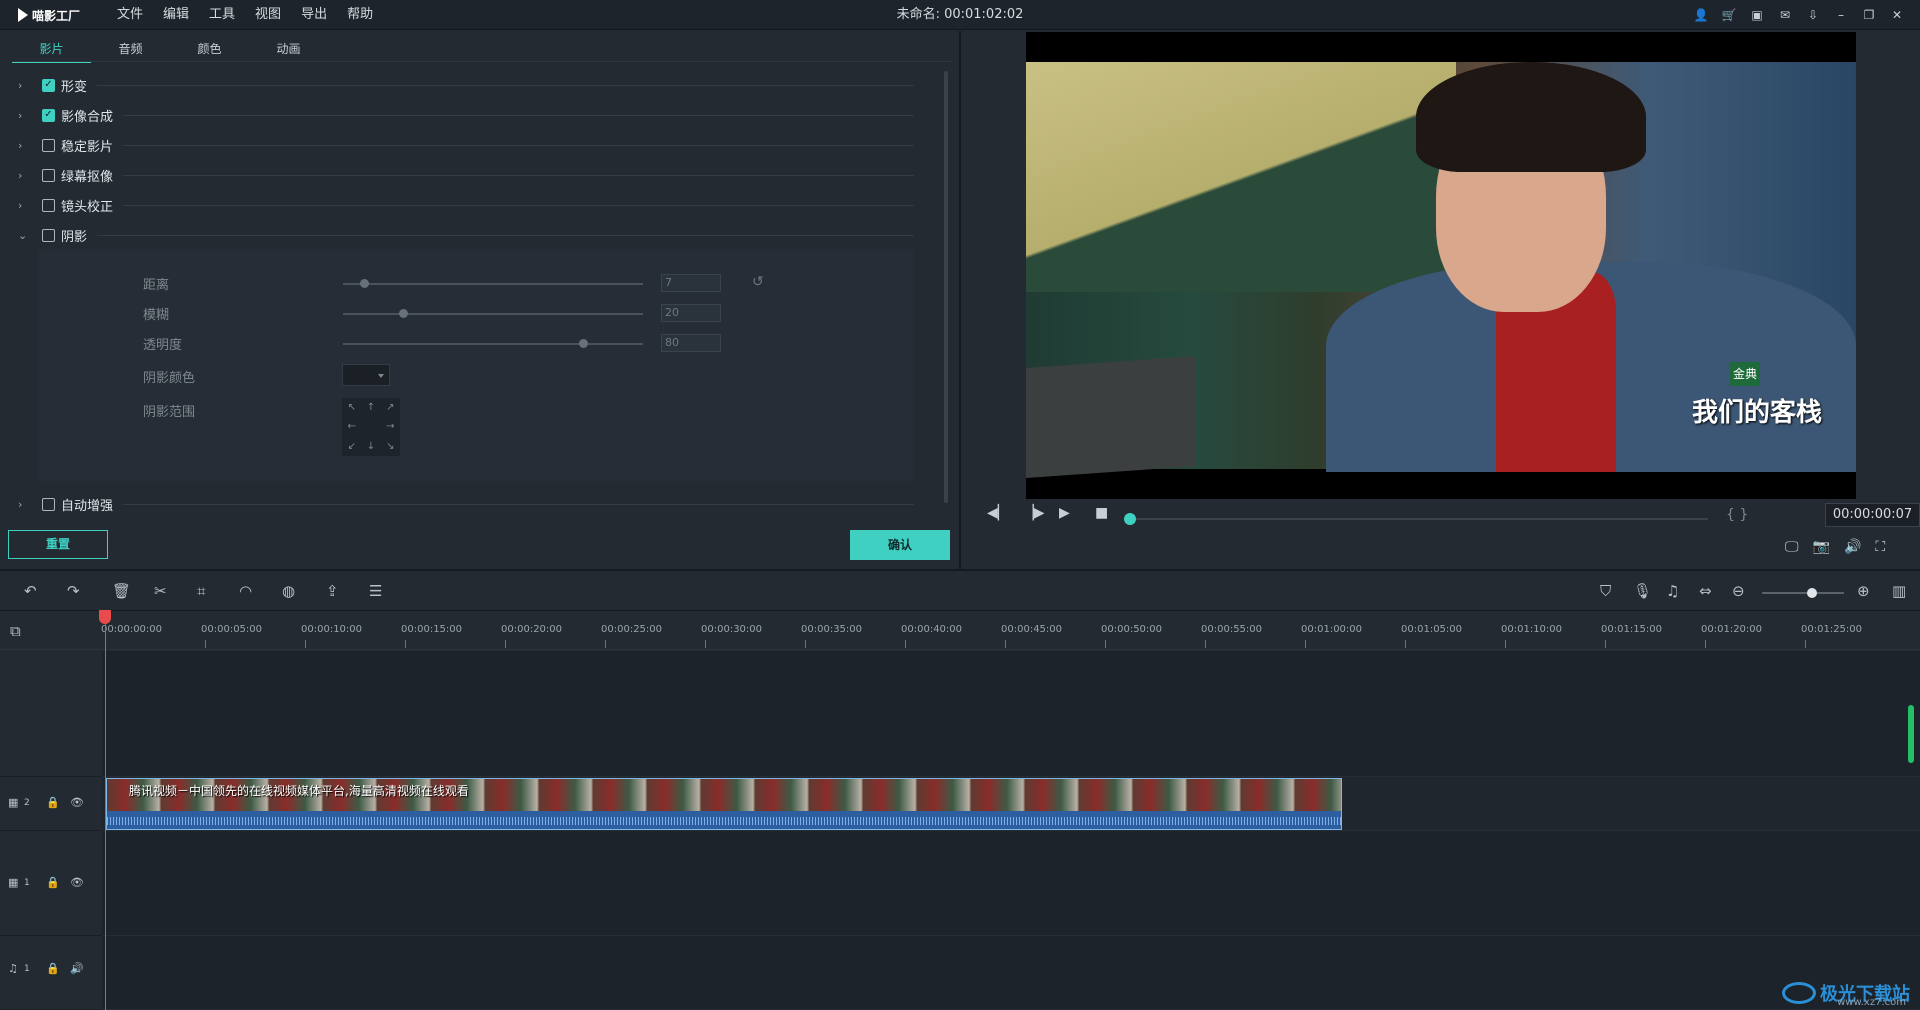 This screenshot has width=1920, height=1010. Describe the element at coordinates (1729, 15) in the screenshot. I see `cart-icon: 🛒` at that location.